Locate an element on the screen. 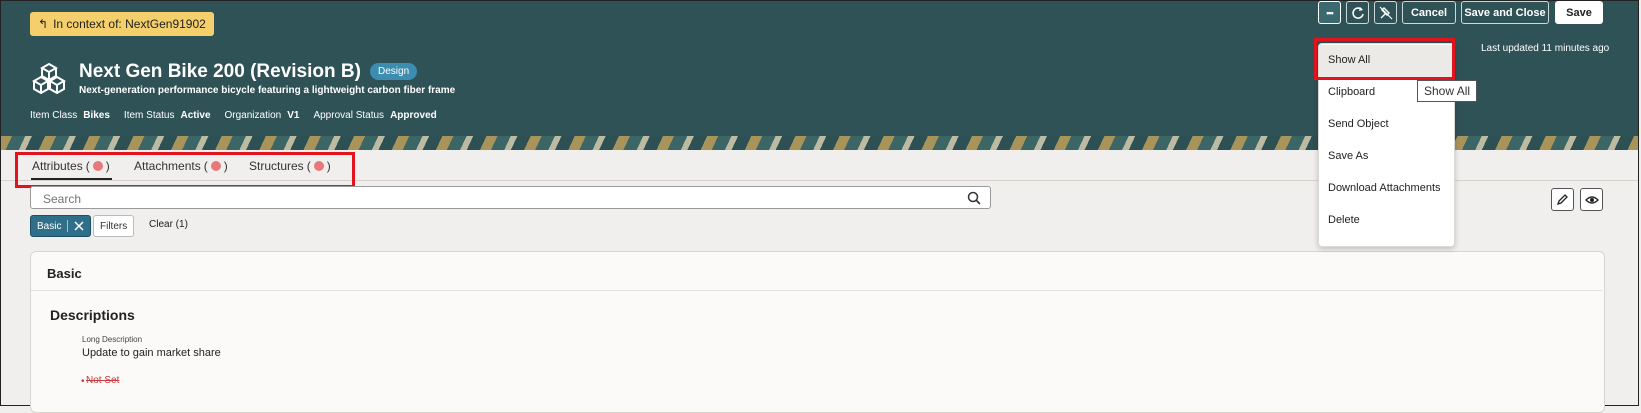  more-icon: ••• is located at coordinates (1330, 12).